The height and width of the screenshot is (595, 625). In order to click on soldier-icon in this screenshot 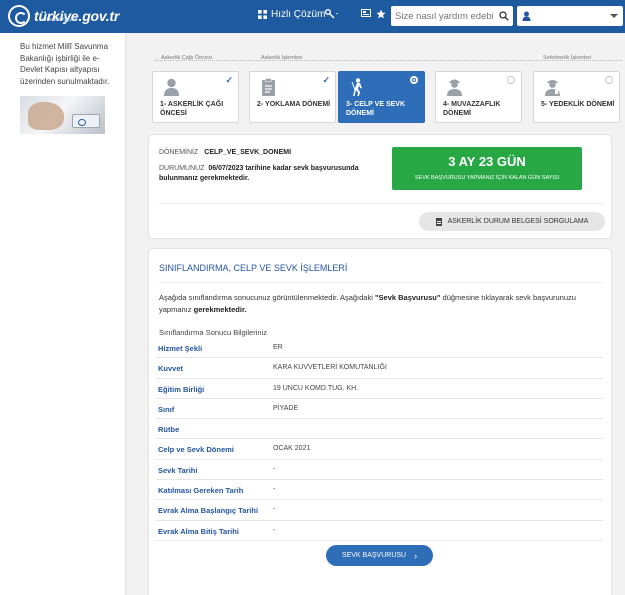, I will do `click(454, 87)`.